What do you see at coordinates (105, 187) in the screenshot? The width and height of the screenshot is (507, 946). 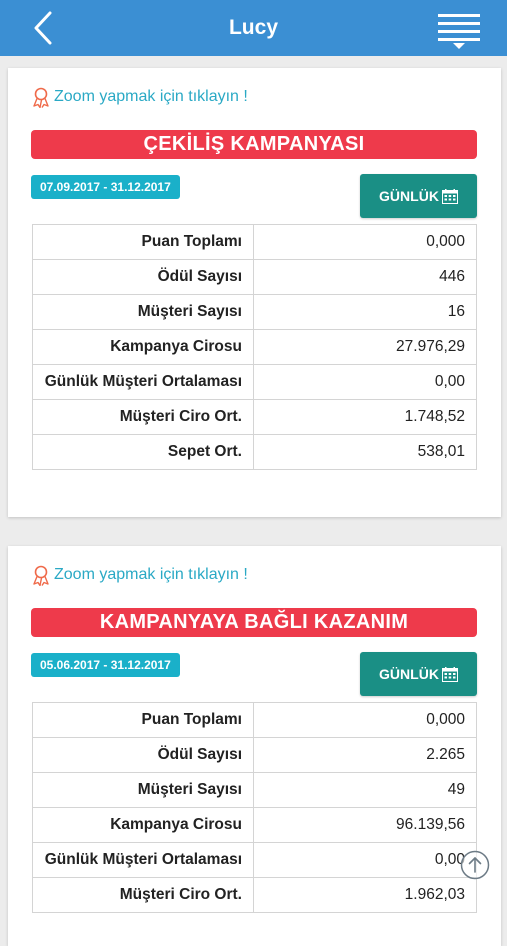 I see `date-range-badge: 07.09.2017 - 31.12.2017` at bounding box center [105, 187].